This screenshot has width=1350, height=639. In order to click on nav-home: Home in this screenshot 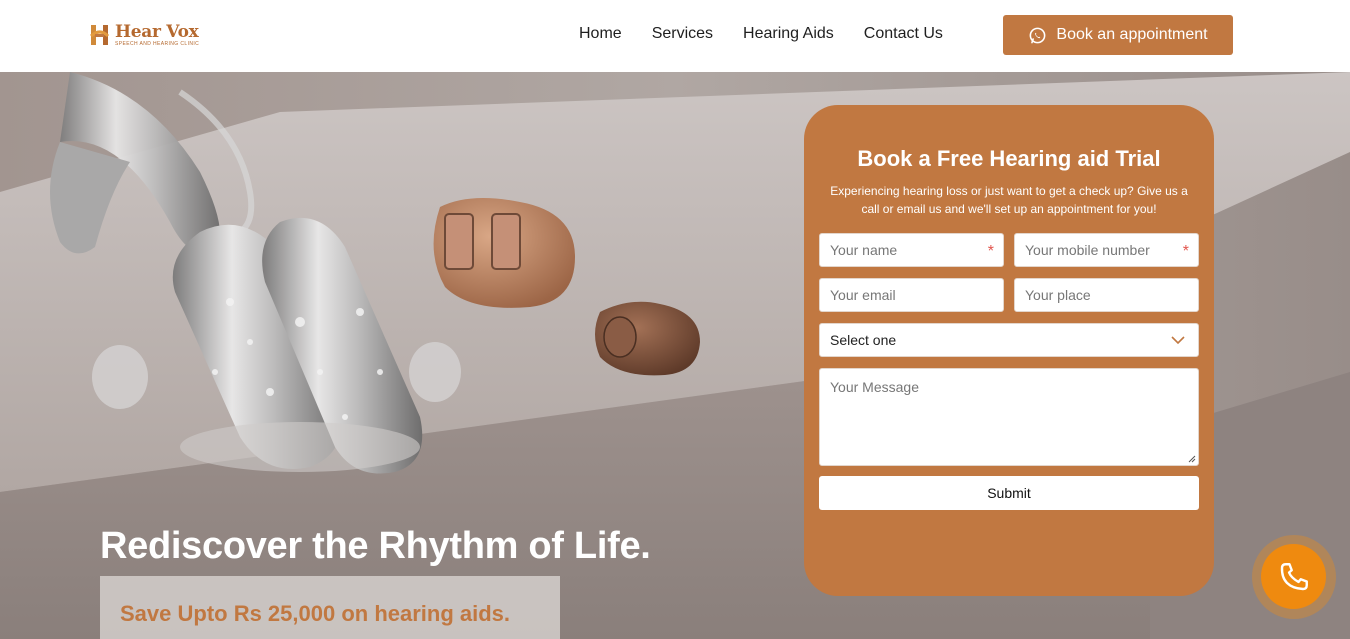, I will do `click(600, 34)`.